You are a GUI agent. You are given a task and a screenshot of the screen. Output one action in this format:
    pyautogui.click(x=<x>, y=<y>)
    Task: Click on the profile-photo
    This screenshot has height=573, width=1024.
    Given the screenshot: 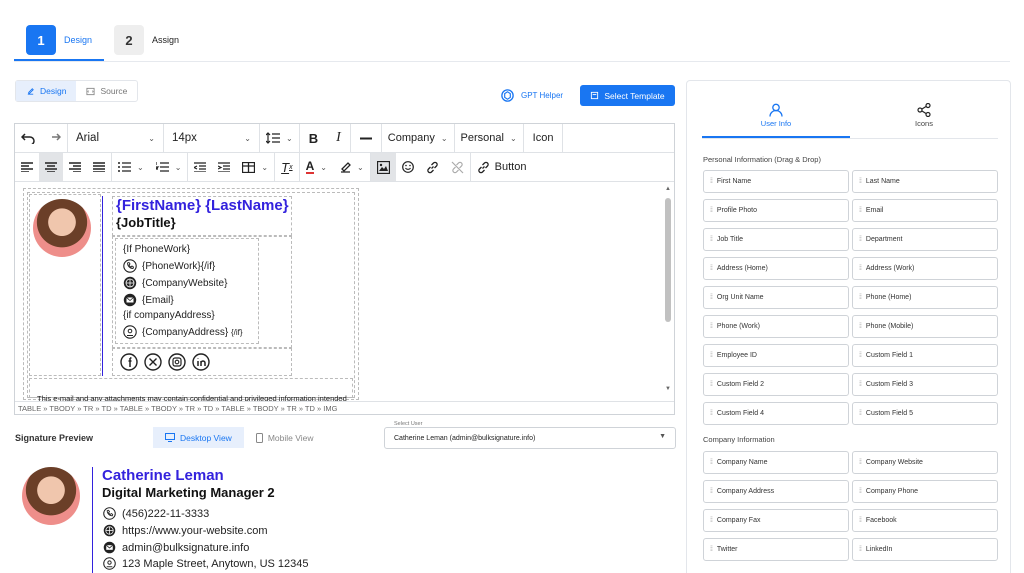 What is the action you would take?
    pyautogui.click(x=62, y=228)
    